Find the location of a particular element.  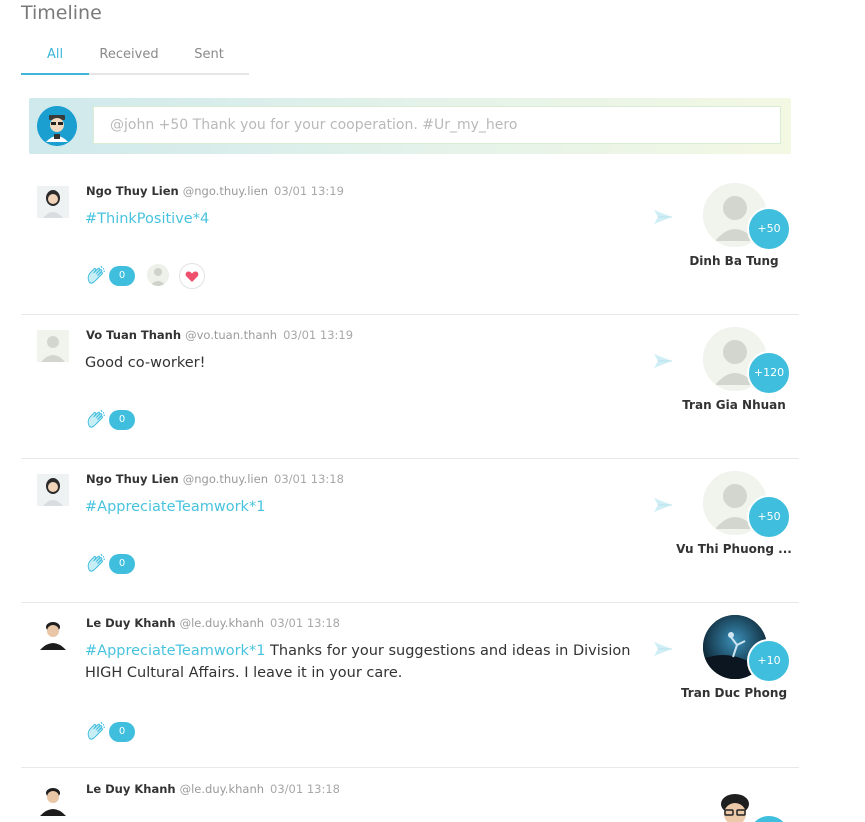

points-badge: +10 is located at coordinates (769, 661).